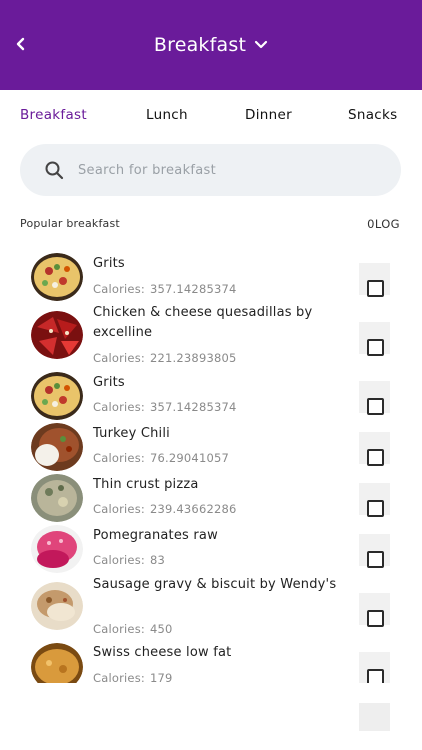 This screenshot has height=750, width=422. What do you see at coordinates (131, 433) in the screenshot?
I see `food-name: Turkey Chili` at bounding box center [131, 433].